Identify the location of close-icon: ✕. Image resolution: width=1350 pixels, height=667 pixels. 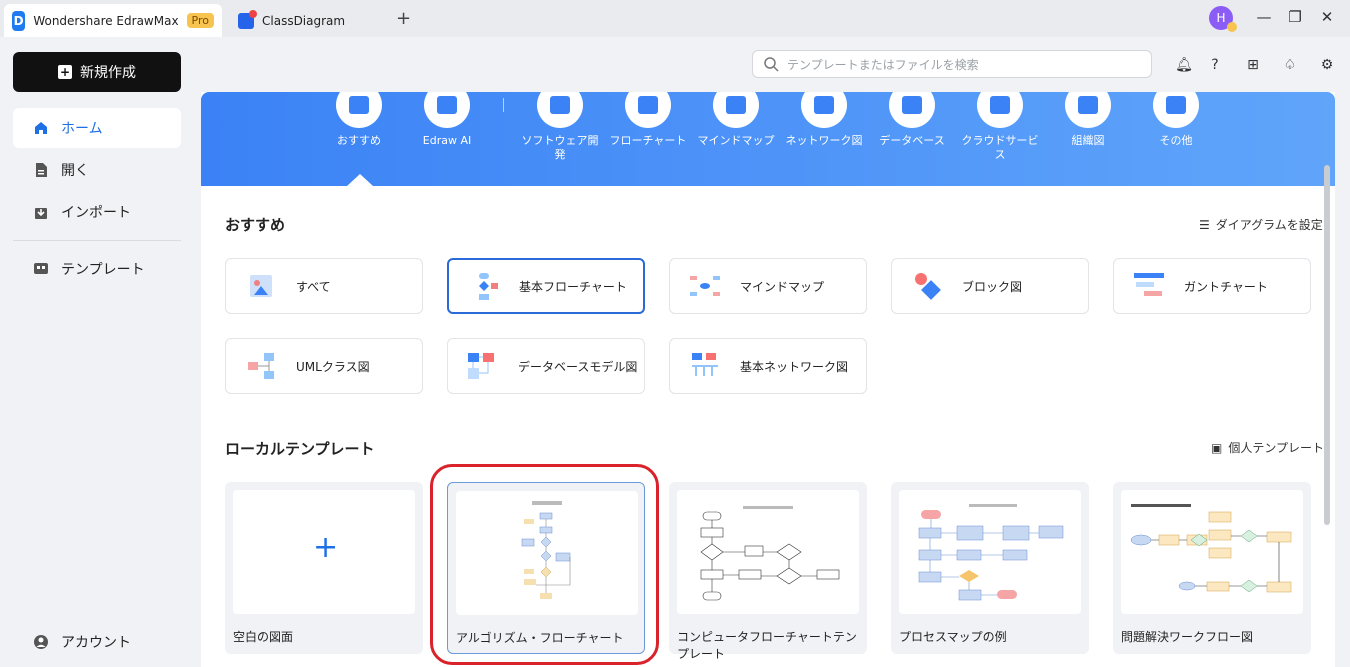
(1327, 17).